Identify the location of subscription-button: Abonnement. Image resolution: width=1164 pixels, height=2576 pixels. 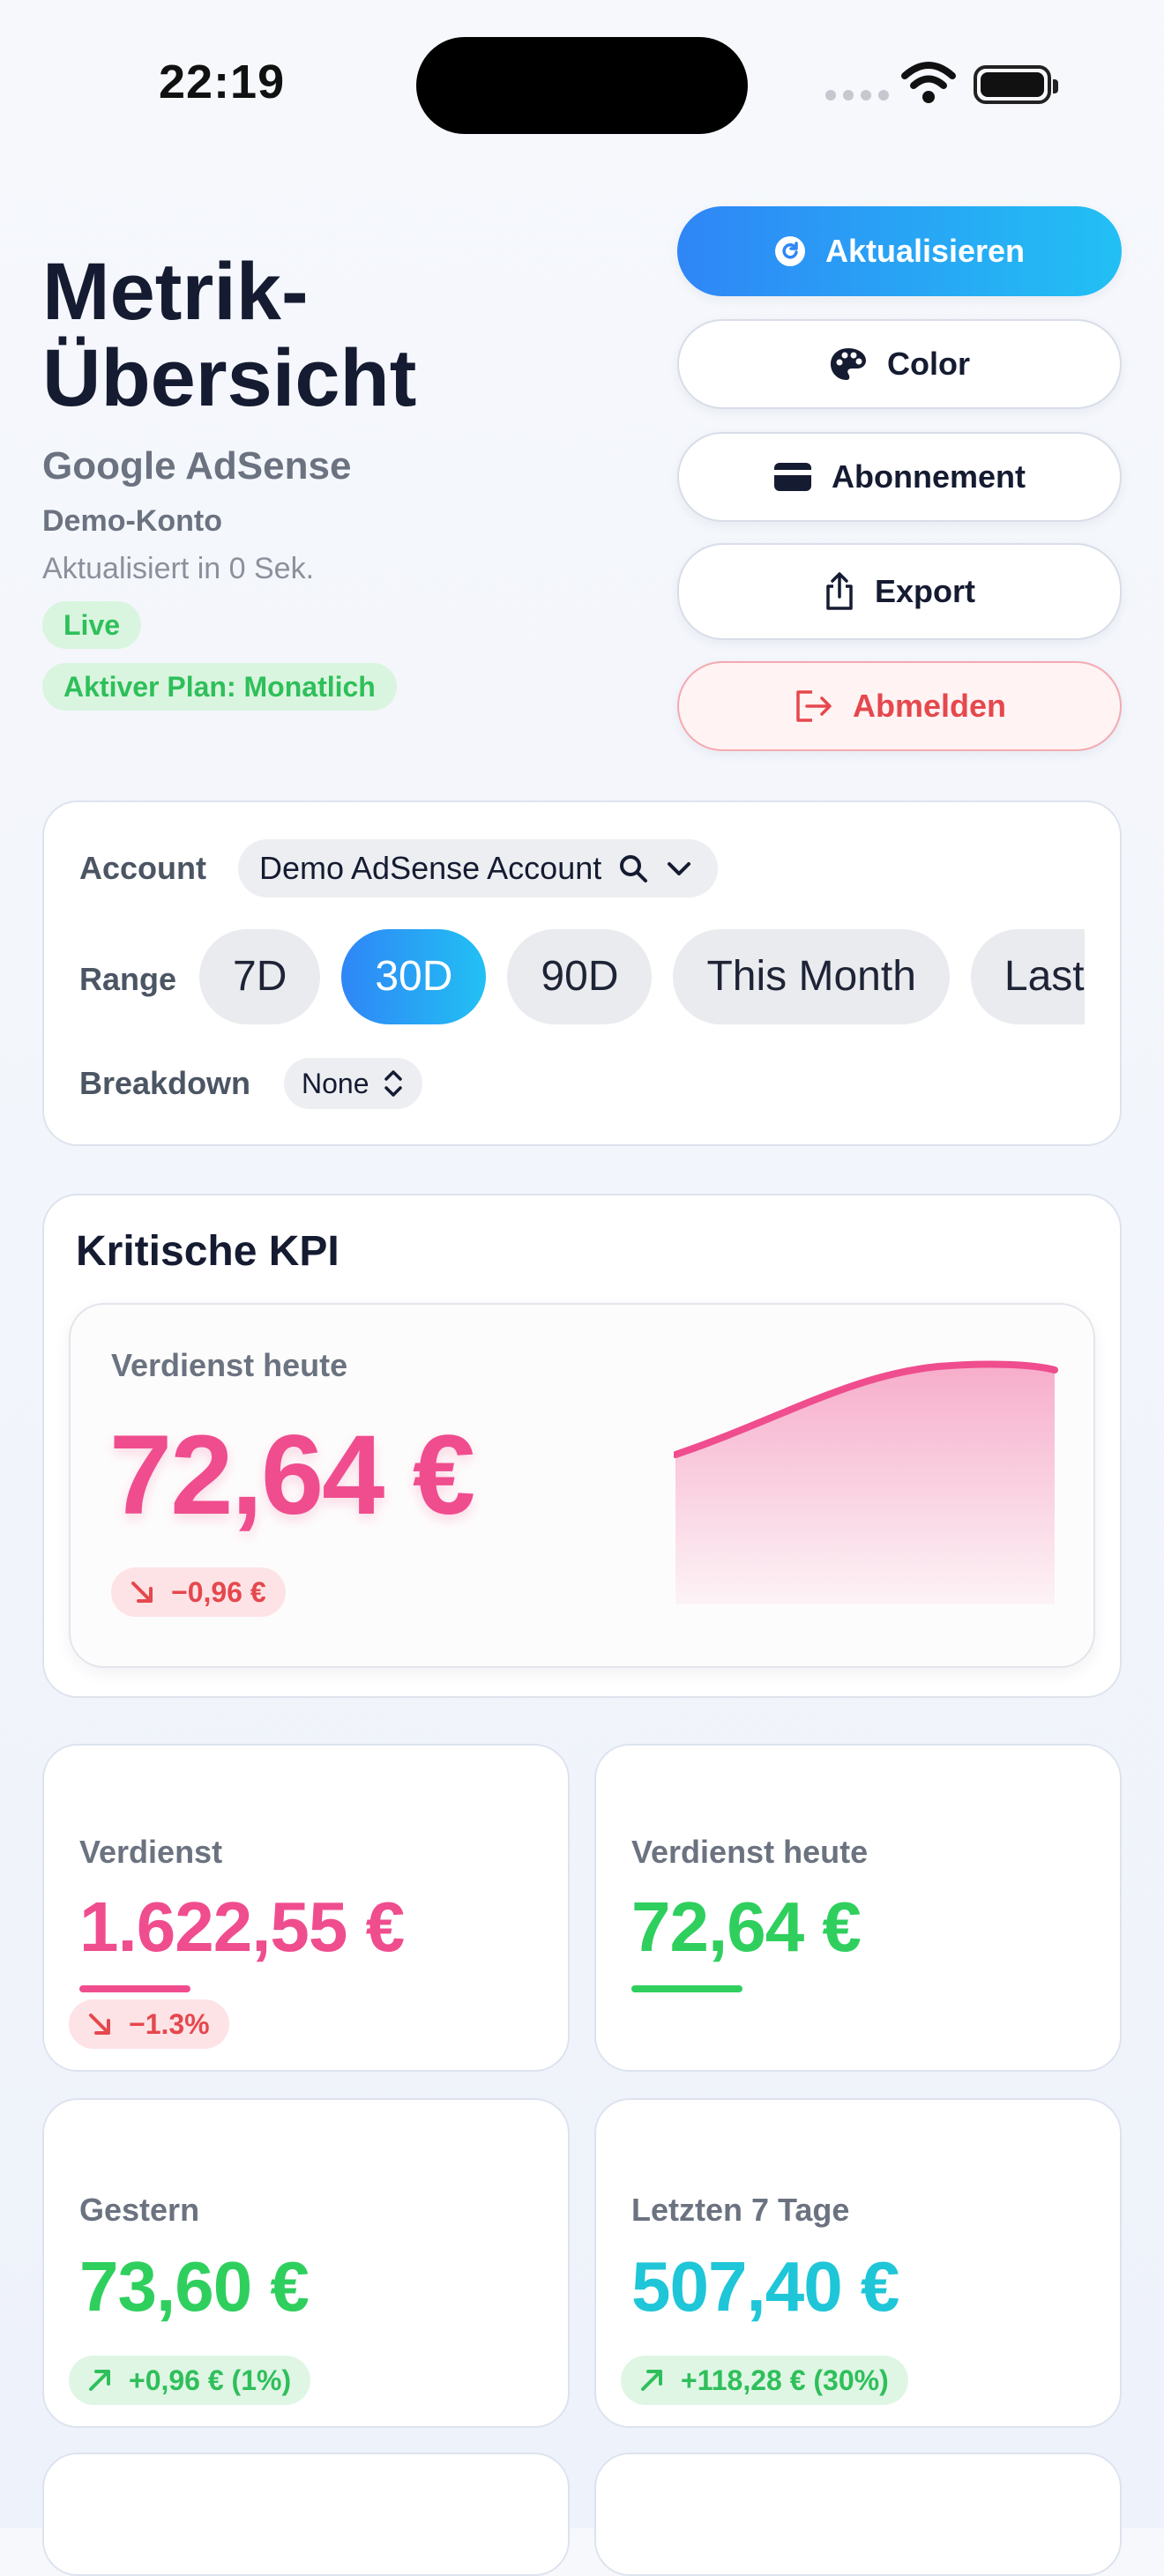
(899, 477).